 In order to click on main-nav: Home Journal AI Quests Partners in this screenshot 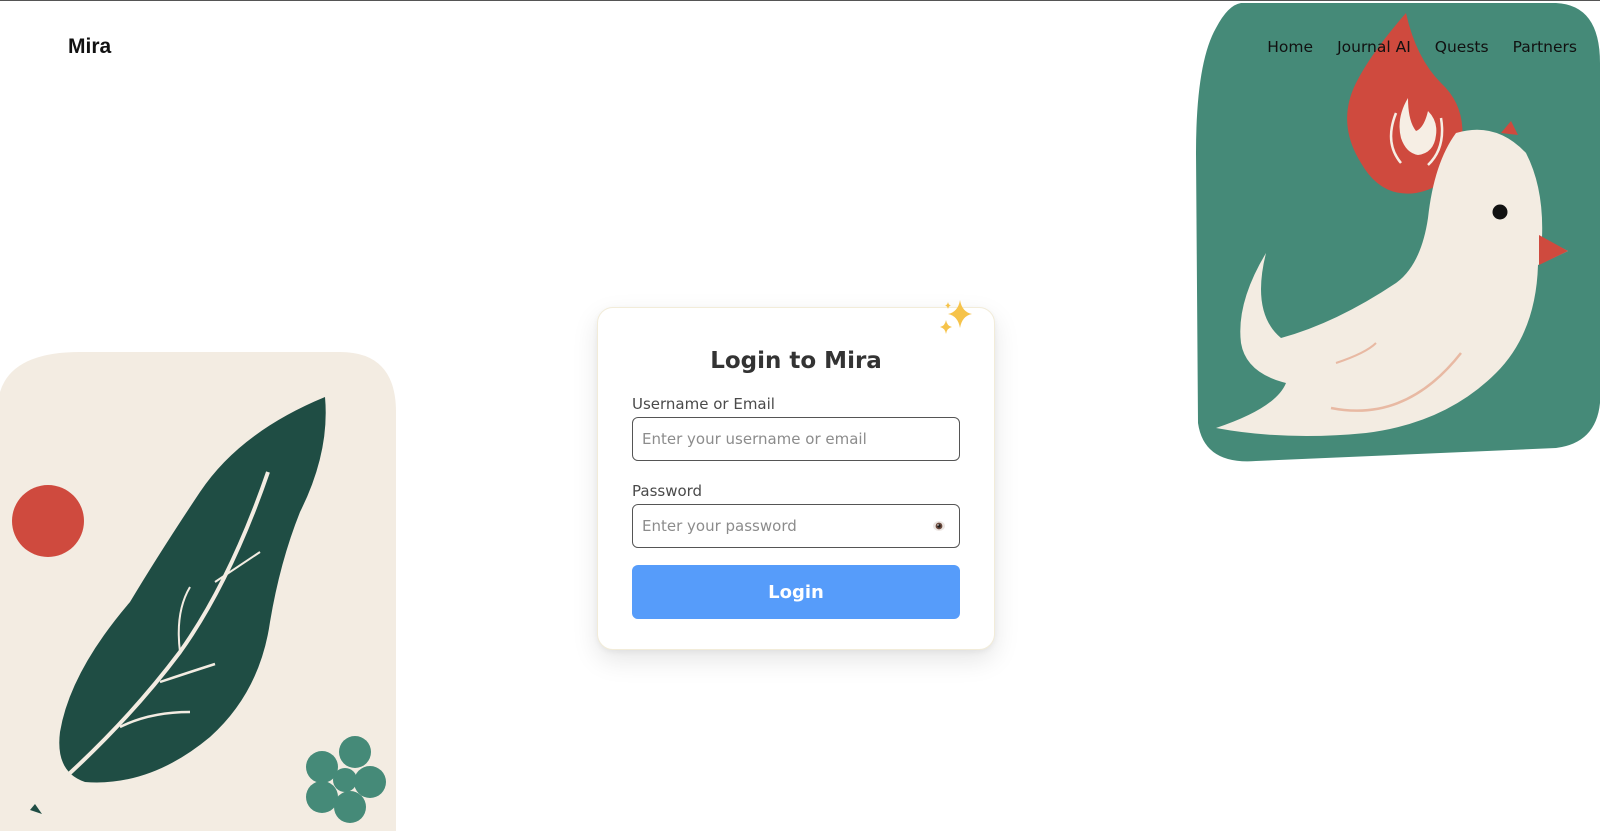, I will do `click(1422, 47)`.